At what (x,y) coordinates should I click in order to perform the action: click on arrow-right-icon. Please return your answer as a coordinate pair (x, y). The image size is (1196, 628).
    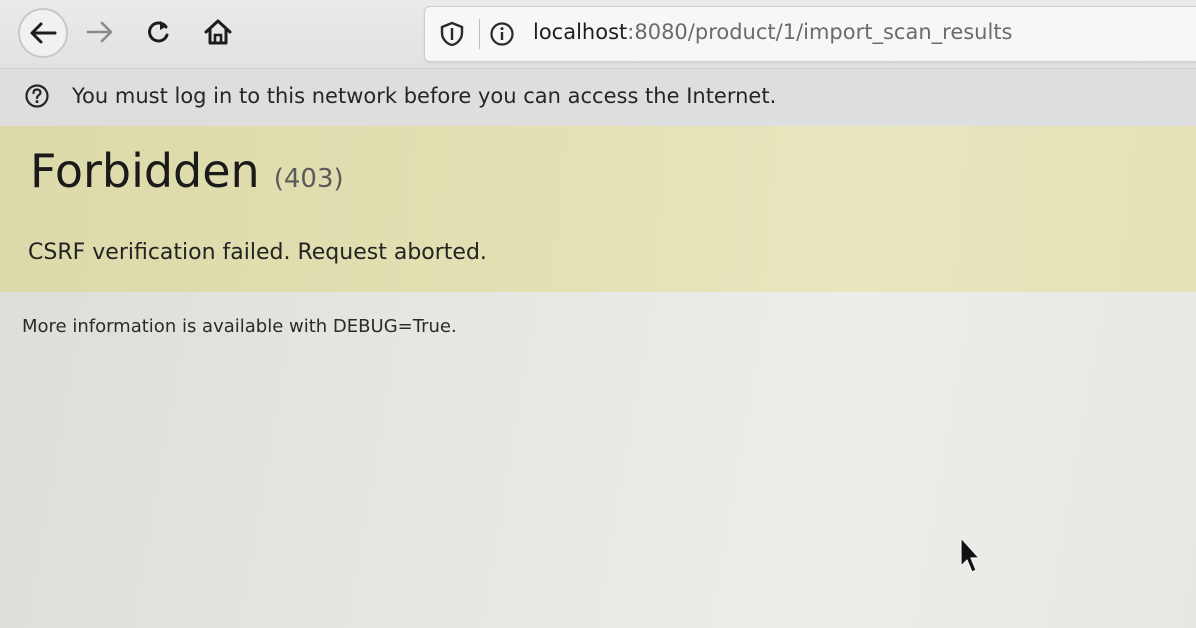
    Looking at the image, I should click on (99, 32).